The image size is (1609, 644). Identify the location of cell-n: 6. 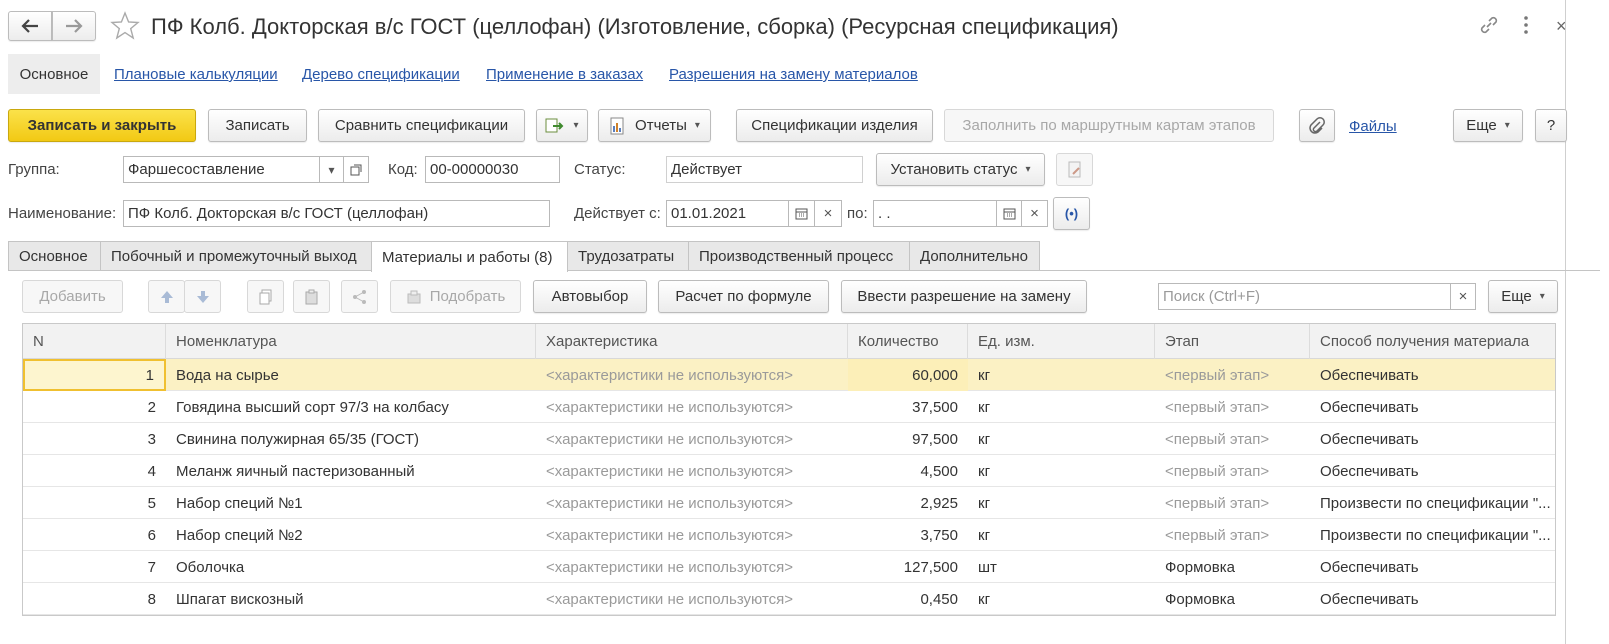
(94, 535).